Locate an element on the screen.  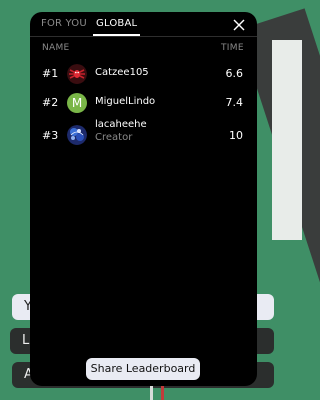
player-role: Creator is located at coordinates (114, 137).